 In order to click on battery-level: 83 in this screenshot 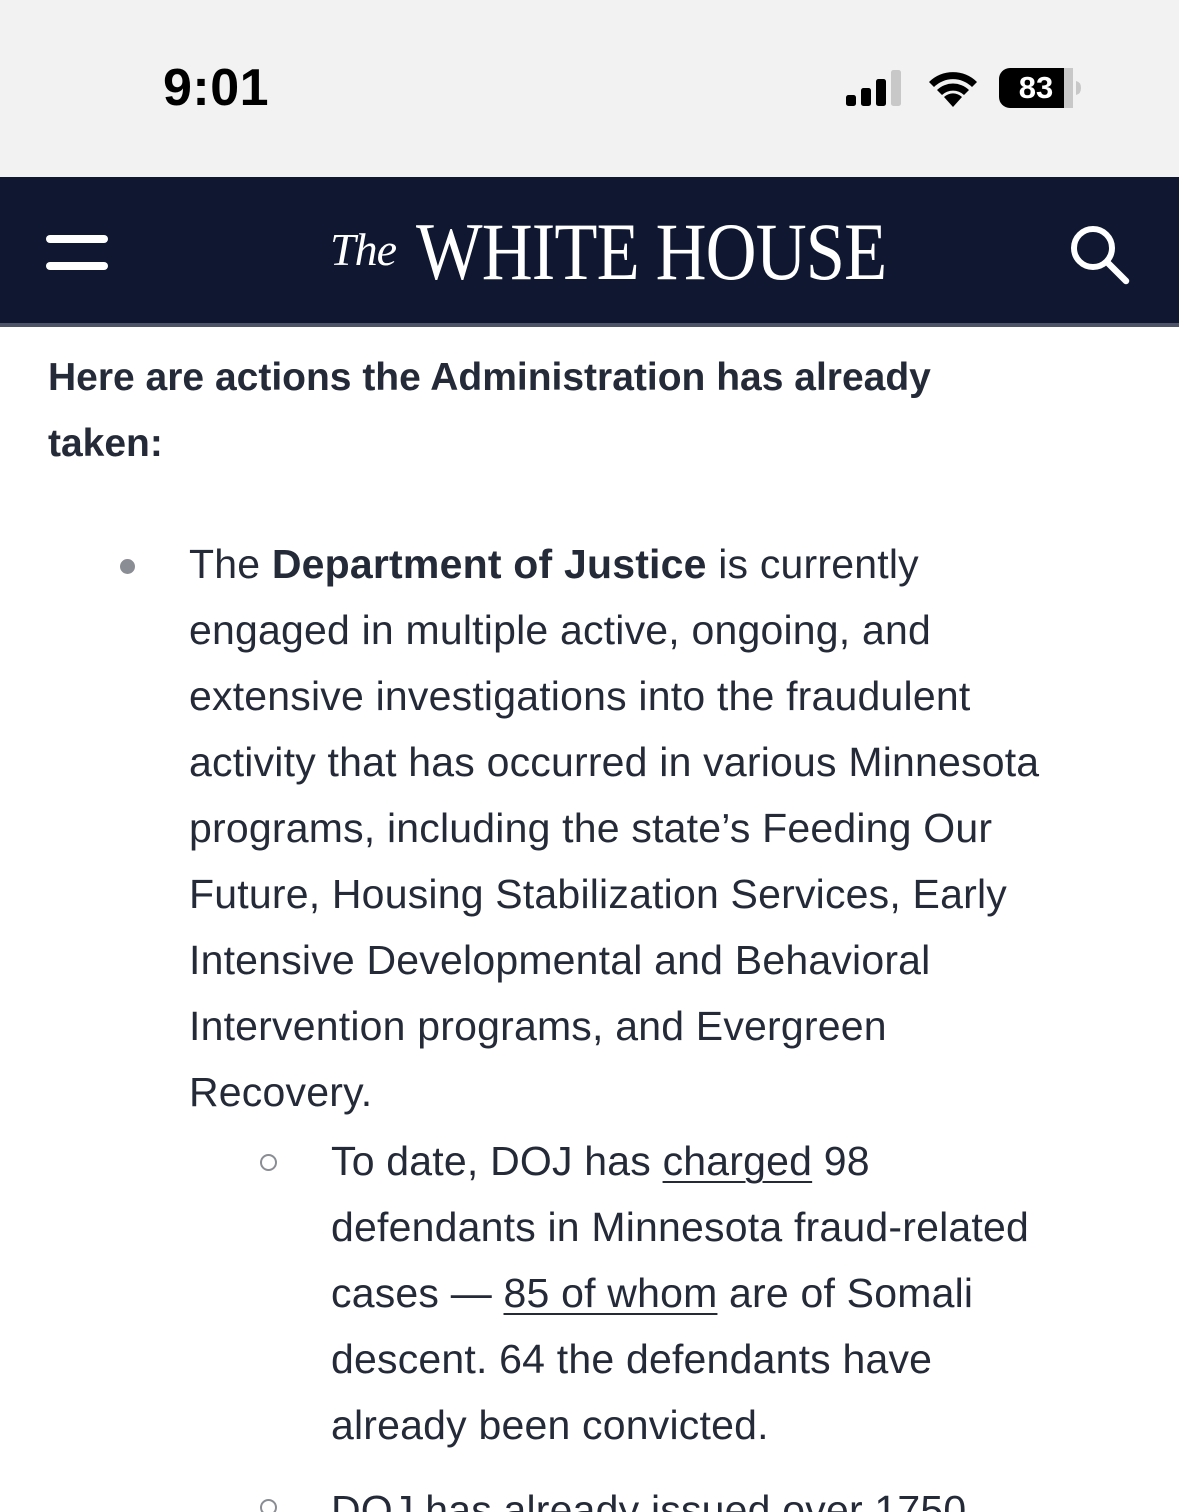, I will do `click(1036, 87)`.